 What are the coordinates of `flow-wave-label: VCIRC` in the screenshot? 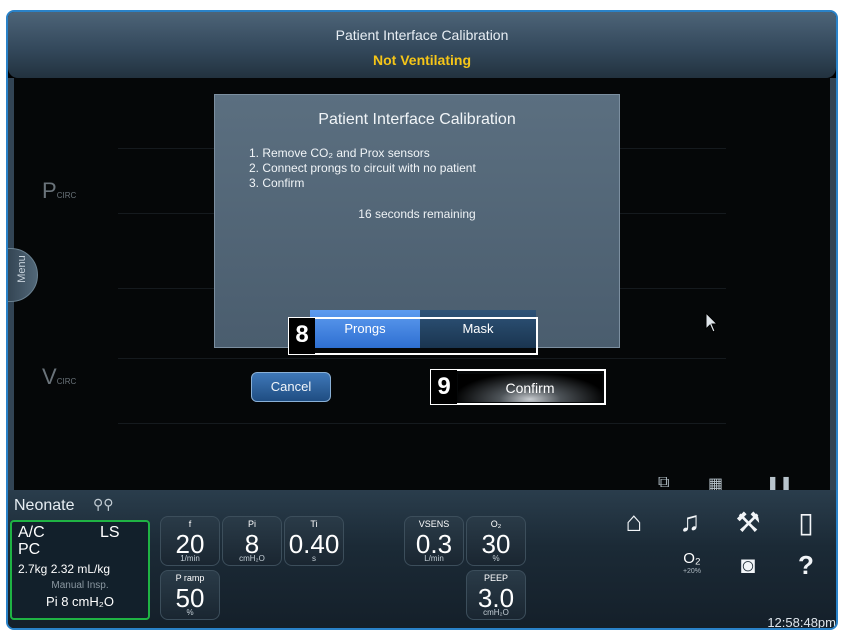 It's located at (59, 376).